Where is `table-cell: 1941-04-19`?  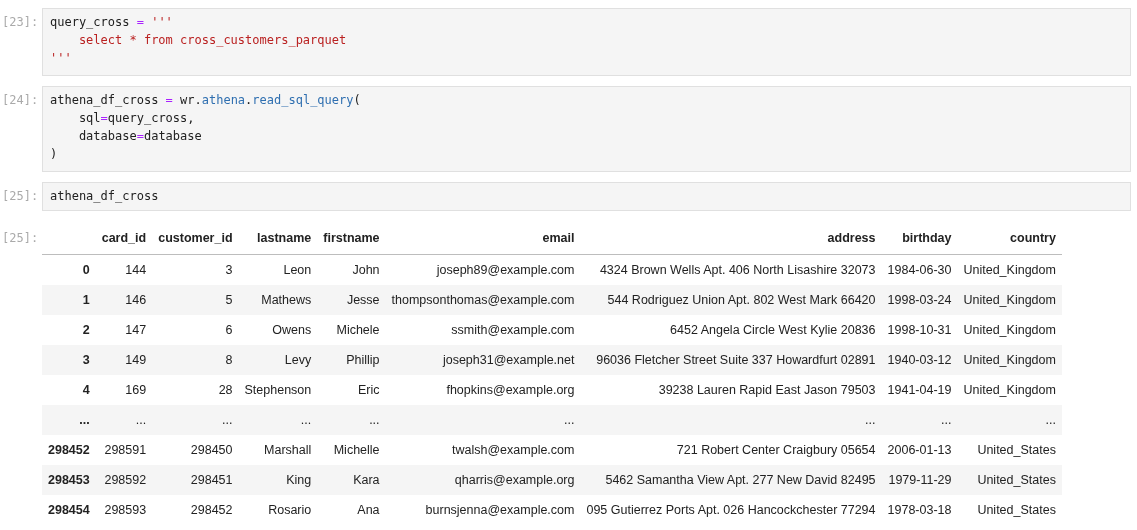
table-cell: 1941-04-19 is located at coordinates (919, 389).